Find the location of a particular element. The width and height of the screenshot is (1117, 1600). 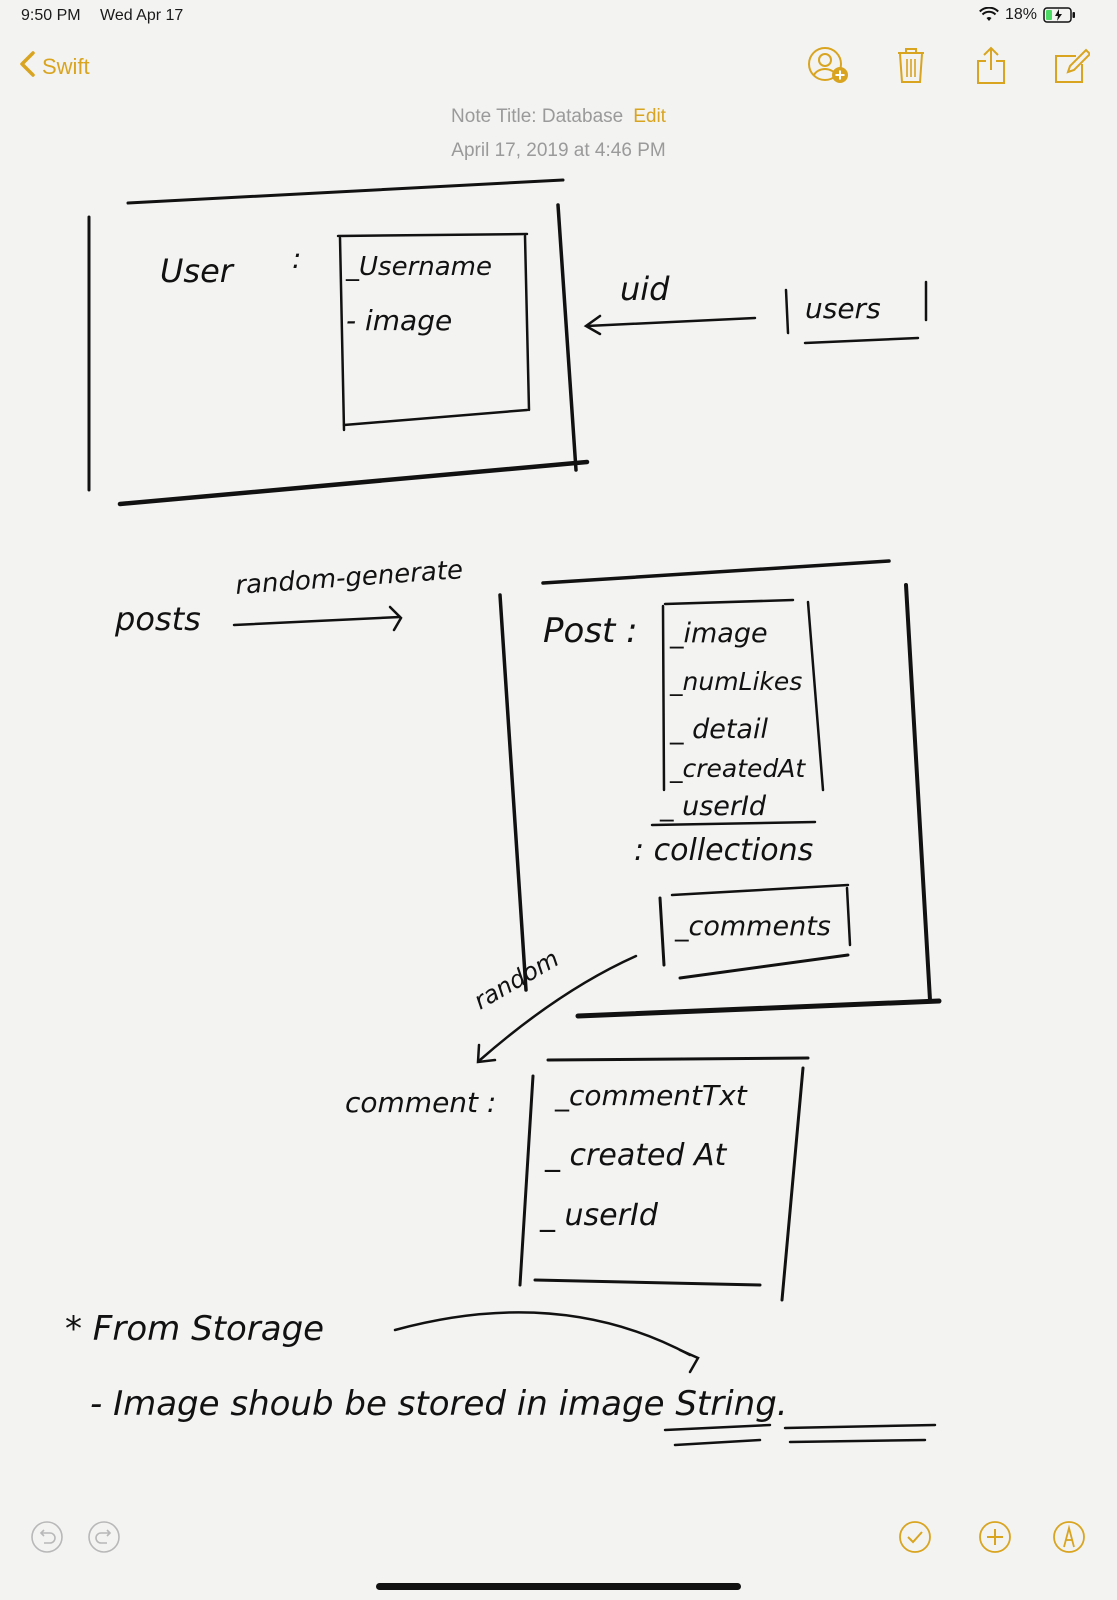

post-field: _image is located at coordinates (718, 633).